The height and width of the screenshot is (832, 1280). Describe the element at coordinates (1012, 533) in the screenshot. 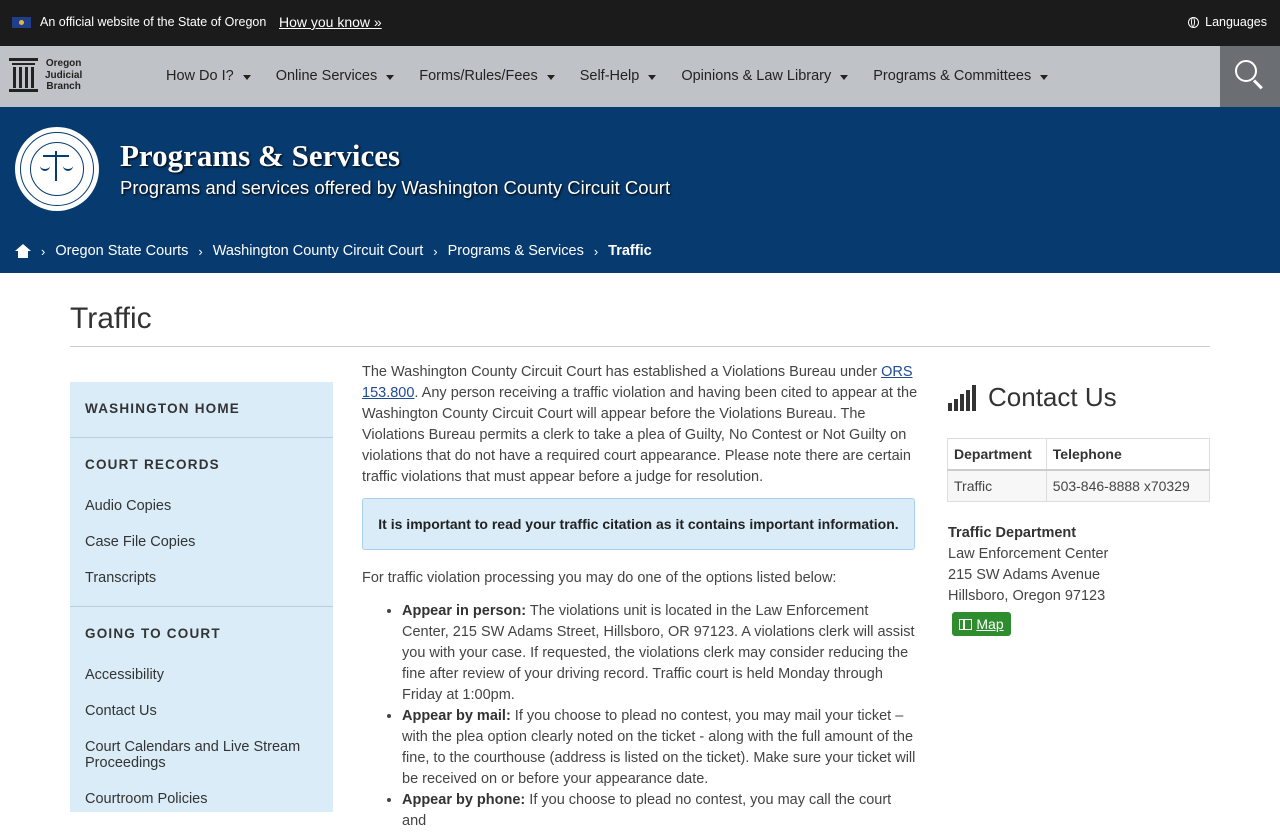

I see `address-department: Traffic Department` at that location.